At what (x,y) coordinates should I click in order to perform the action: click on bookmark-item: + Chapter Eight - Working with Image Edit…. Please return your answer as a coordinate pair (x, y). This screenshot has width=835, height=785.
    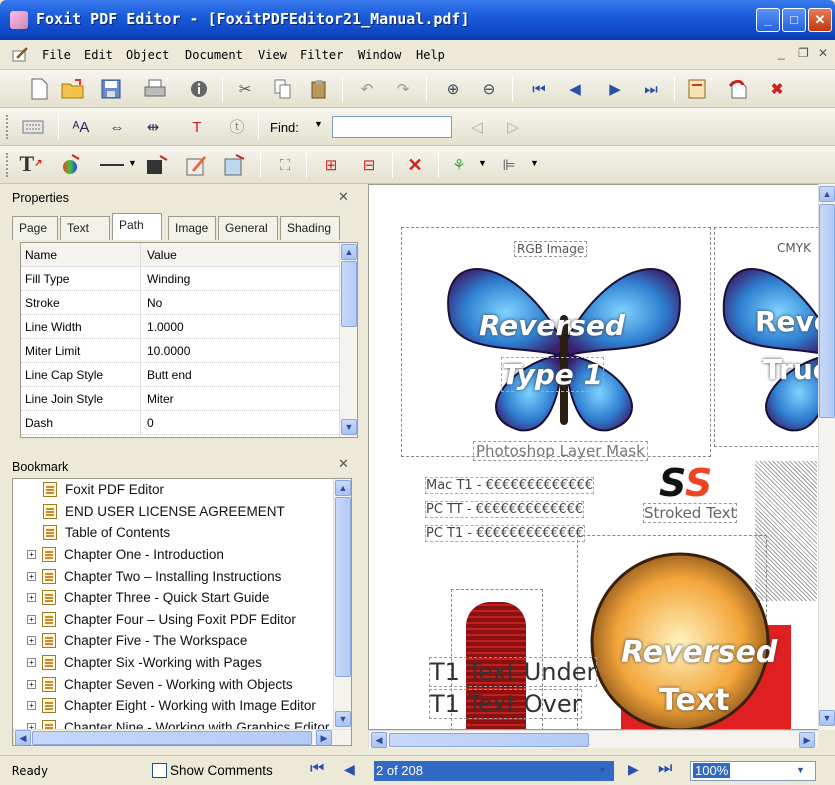
    Looking at the image, I should click on (178, 706).